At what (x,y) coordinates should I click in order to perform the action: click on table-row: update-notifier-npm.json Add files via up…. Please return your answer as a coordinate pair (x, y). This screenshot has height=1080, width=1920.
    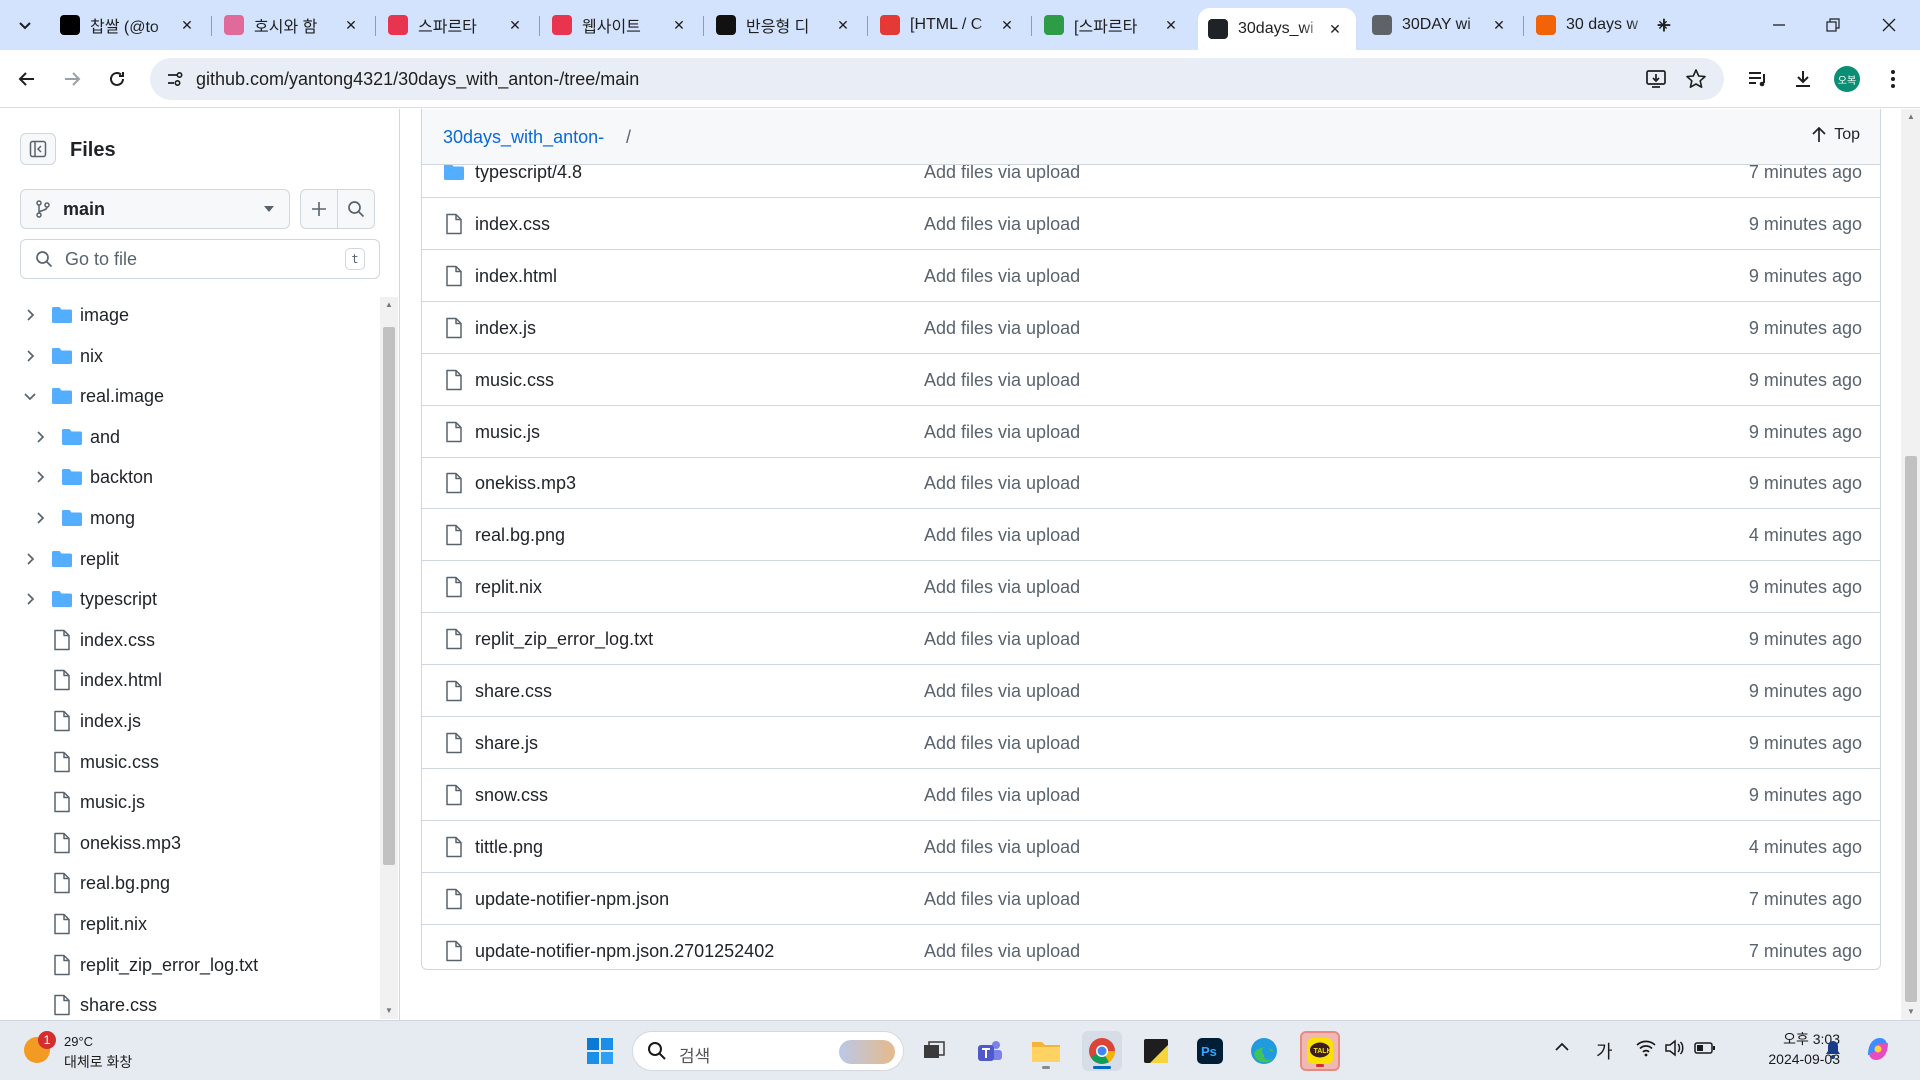
    Looking at the image, I should click on (1151, 899).